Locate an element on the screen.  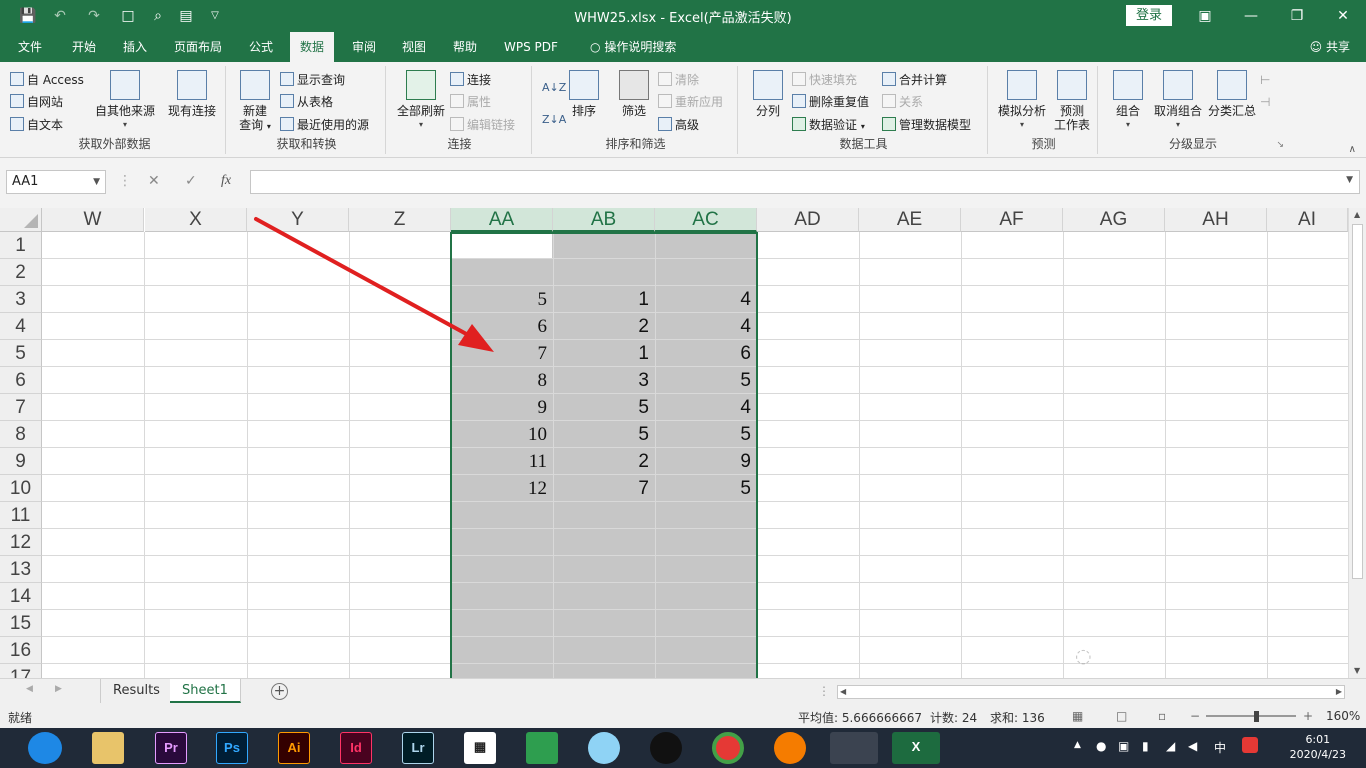
forecast-sheet-button: 预测 工作表 is located at coordinates (1072, 101).